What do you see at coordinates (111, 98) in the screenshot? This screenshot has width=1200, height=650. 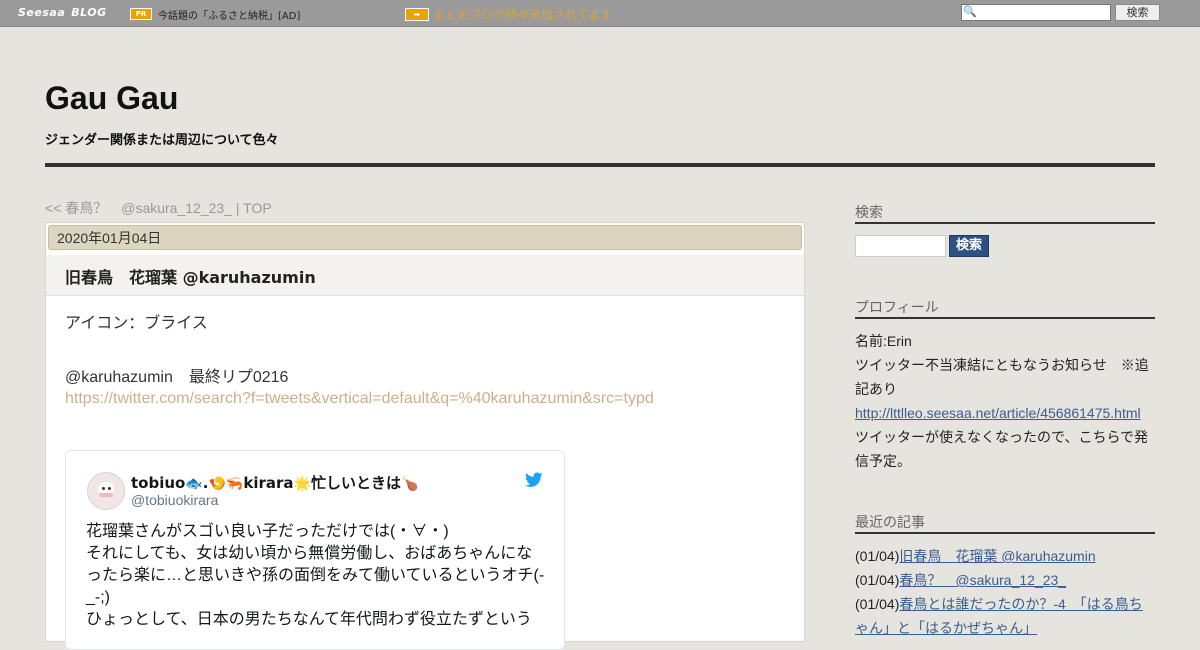 I see `site-title: Gau Gau` at bounding box center [111, 98].